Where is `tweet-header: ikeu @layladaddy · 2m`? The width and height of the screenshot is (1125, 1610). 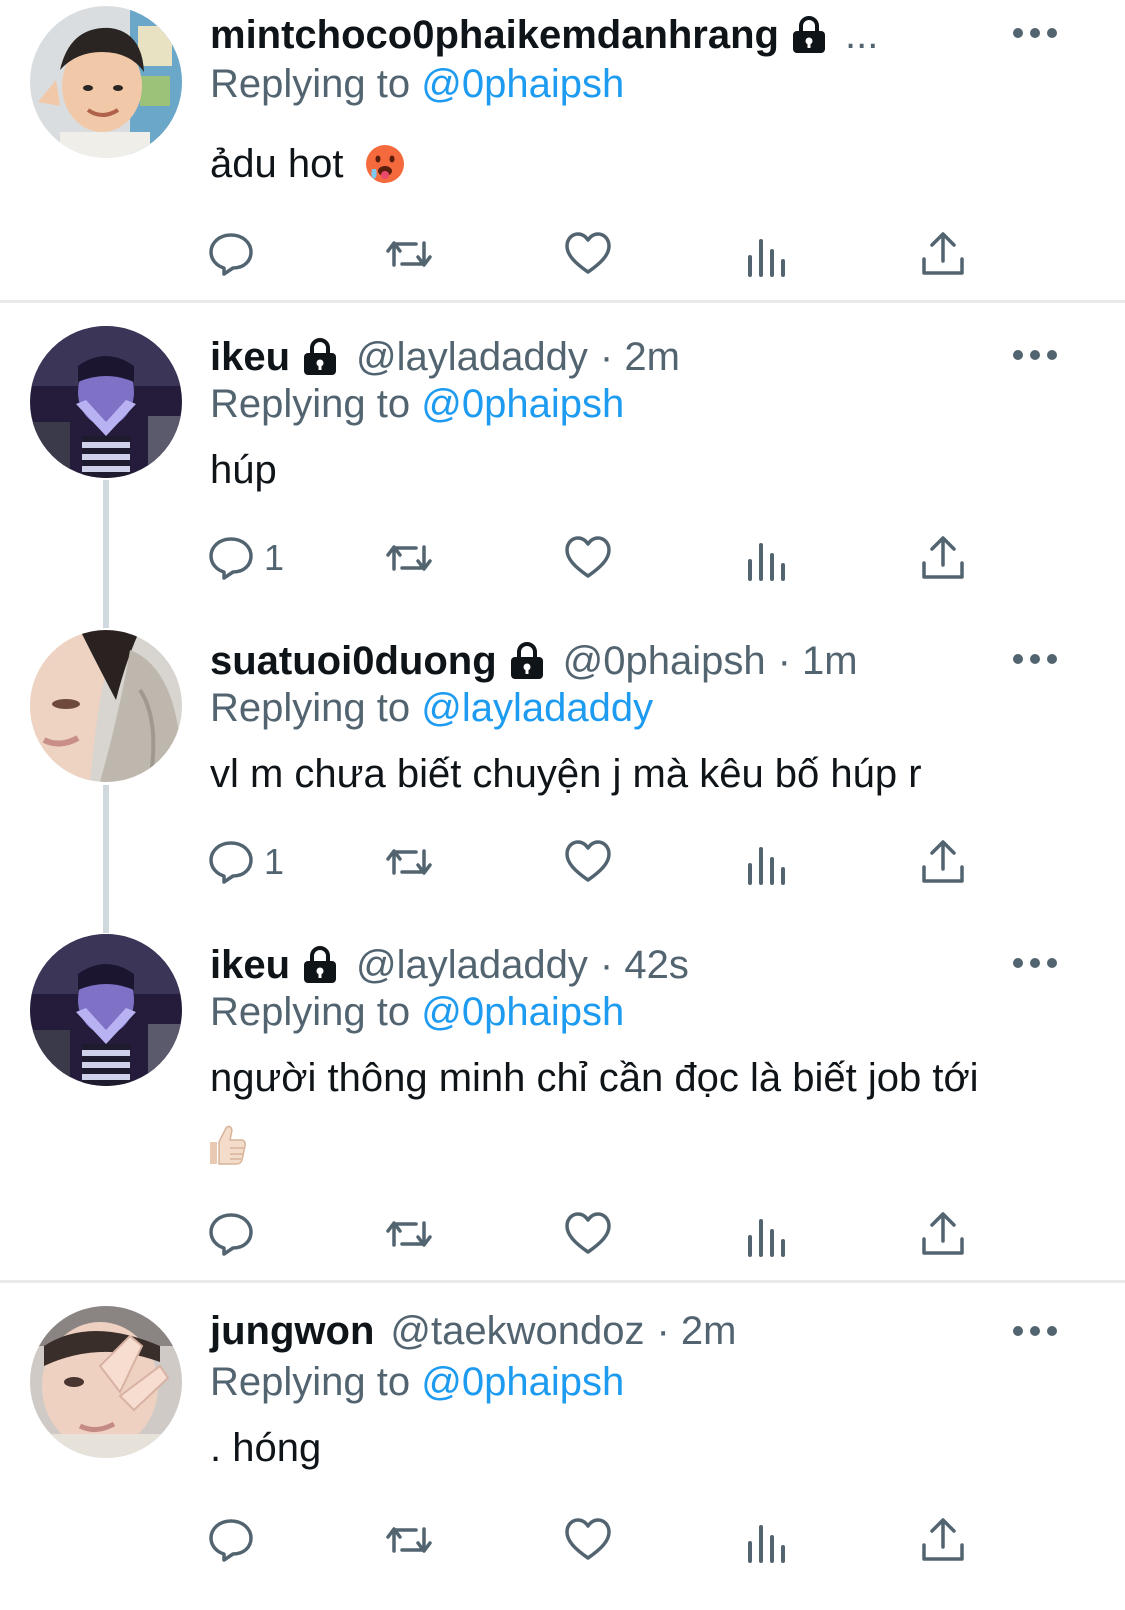 tweet-header: ikeu @layladaddy · 2m is located at coordinates (445, 357).